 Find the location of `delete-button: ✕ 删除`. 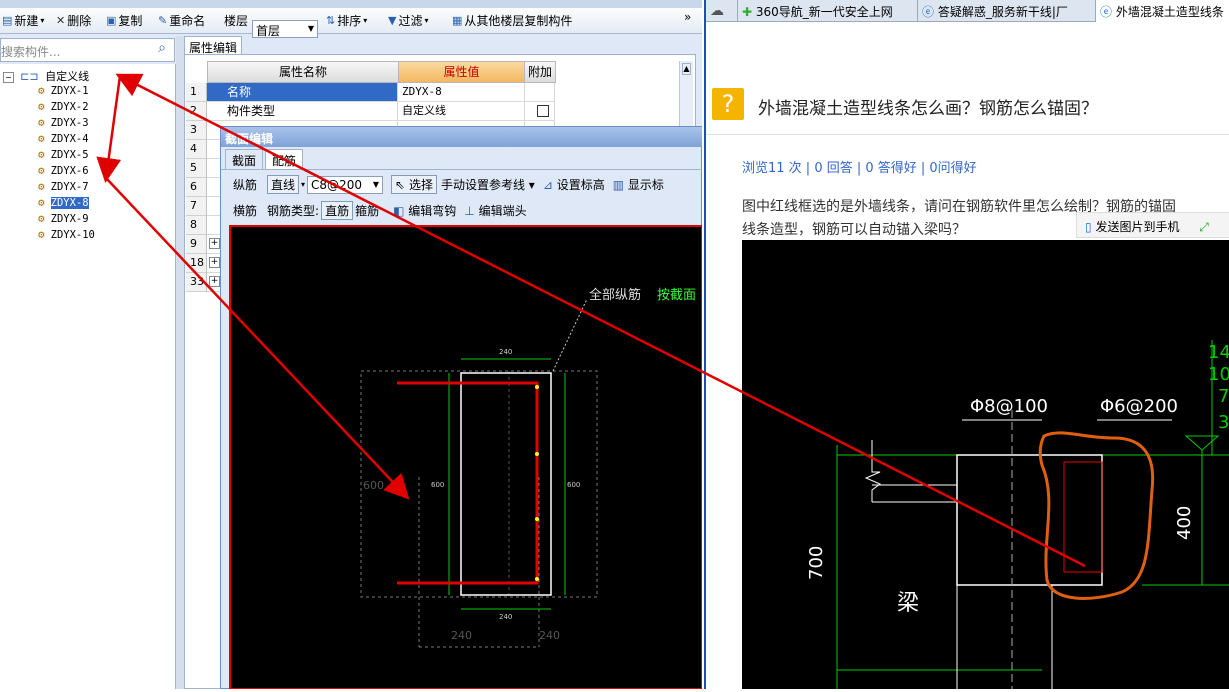

delete-button: ✕ 删除 is located at coordinates (73, 20).